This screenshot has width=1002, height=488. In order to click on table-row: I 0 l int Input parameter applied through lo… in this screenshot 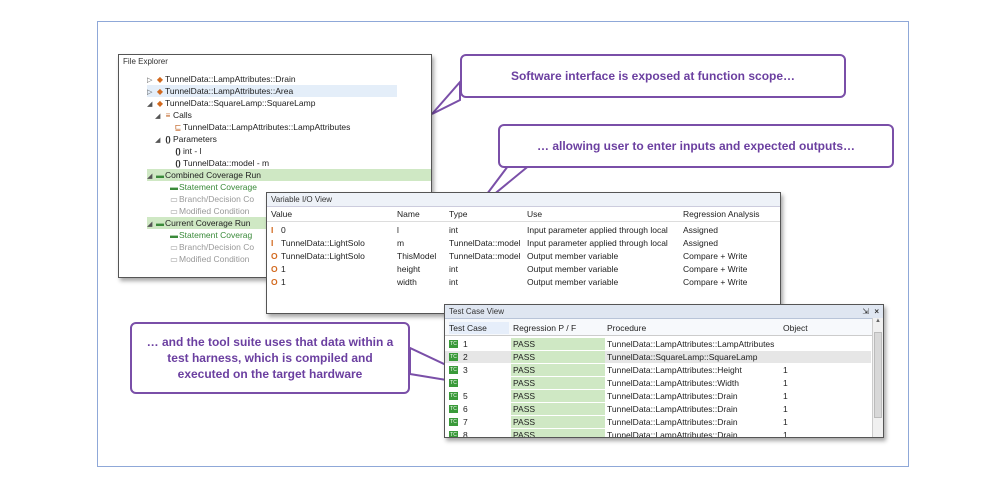, I will do `click(523, 230)`.